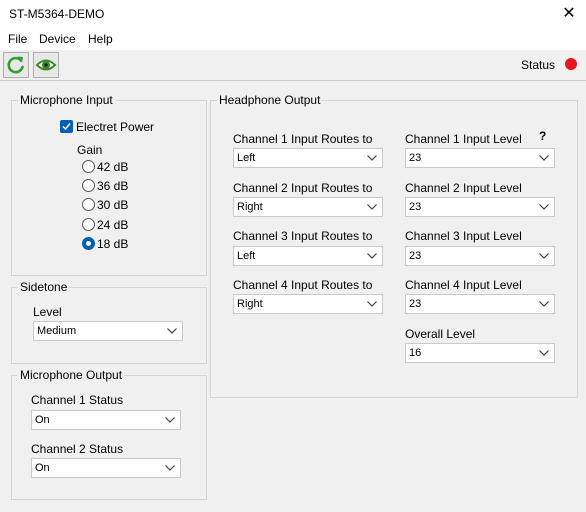 This screenshot has height=512, width=586. Describe the element at coordinates (250, 304) in the screenshot. I see `channel-4-route-value: Right` at that location.